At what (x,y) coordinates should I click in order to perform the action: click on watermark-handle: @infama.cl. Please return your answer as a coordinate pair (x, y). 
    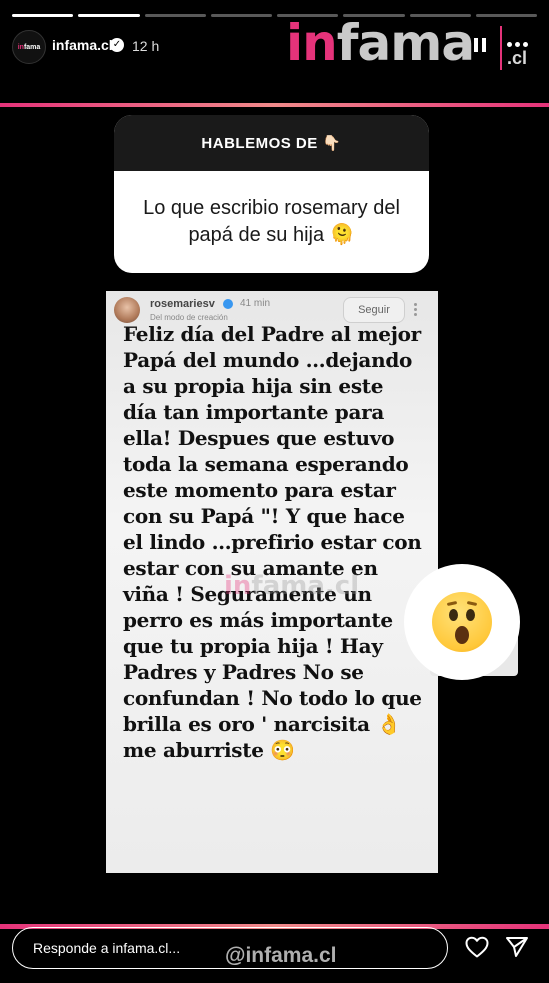
    Looking at the image, I should click on (281, 955).